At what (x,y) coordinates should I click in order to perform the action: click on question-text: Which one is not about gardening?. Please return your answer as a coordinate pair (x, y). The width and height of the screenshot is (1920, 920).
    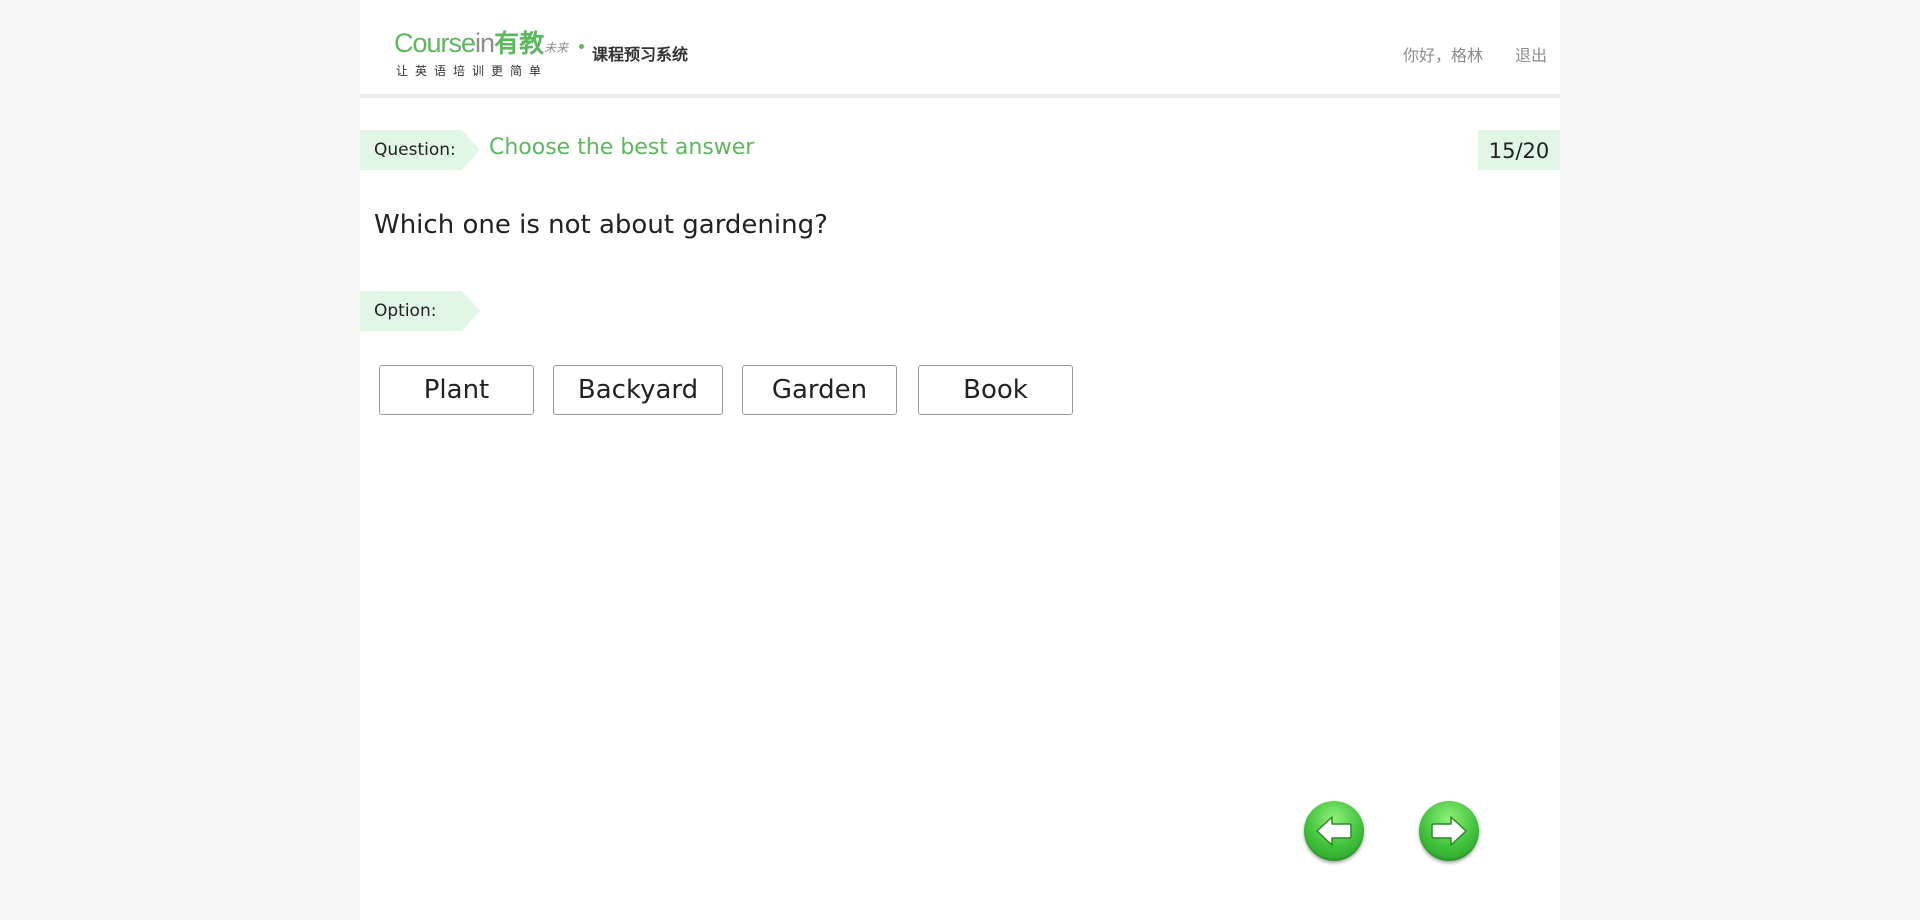
    Looking at the image, I should click on (601, 225).